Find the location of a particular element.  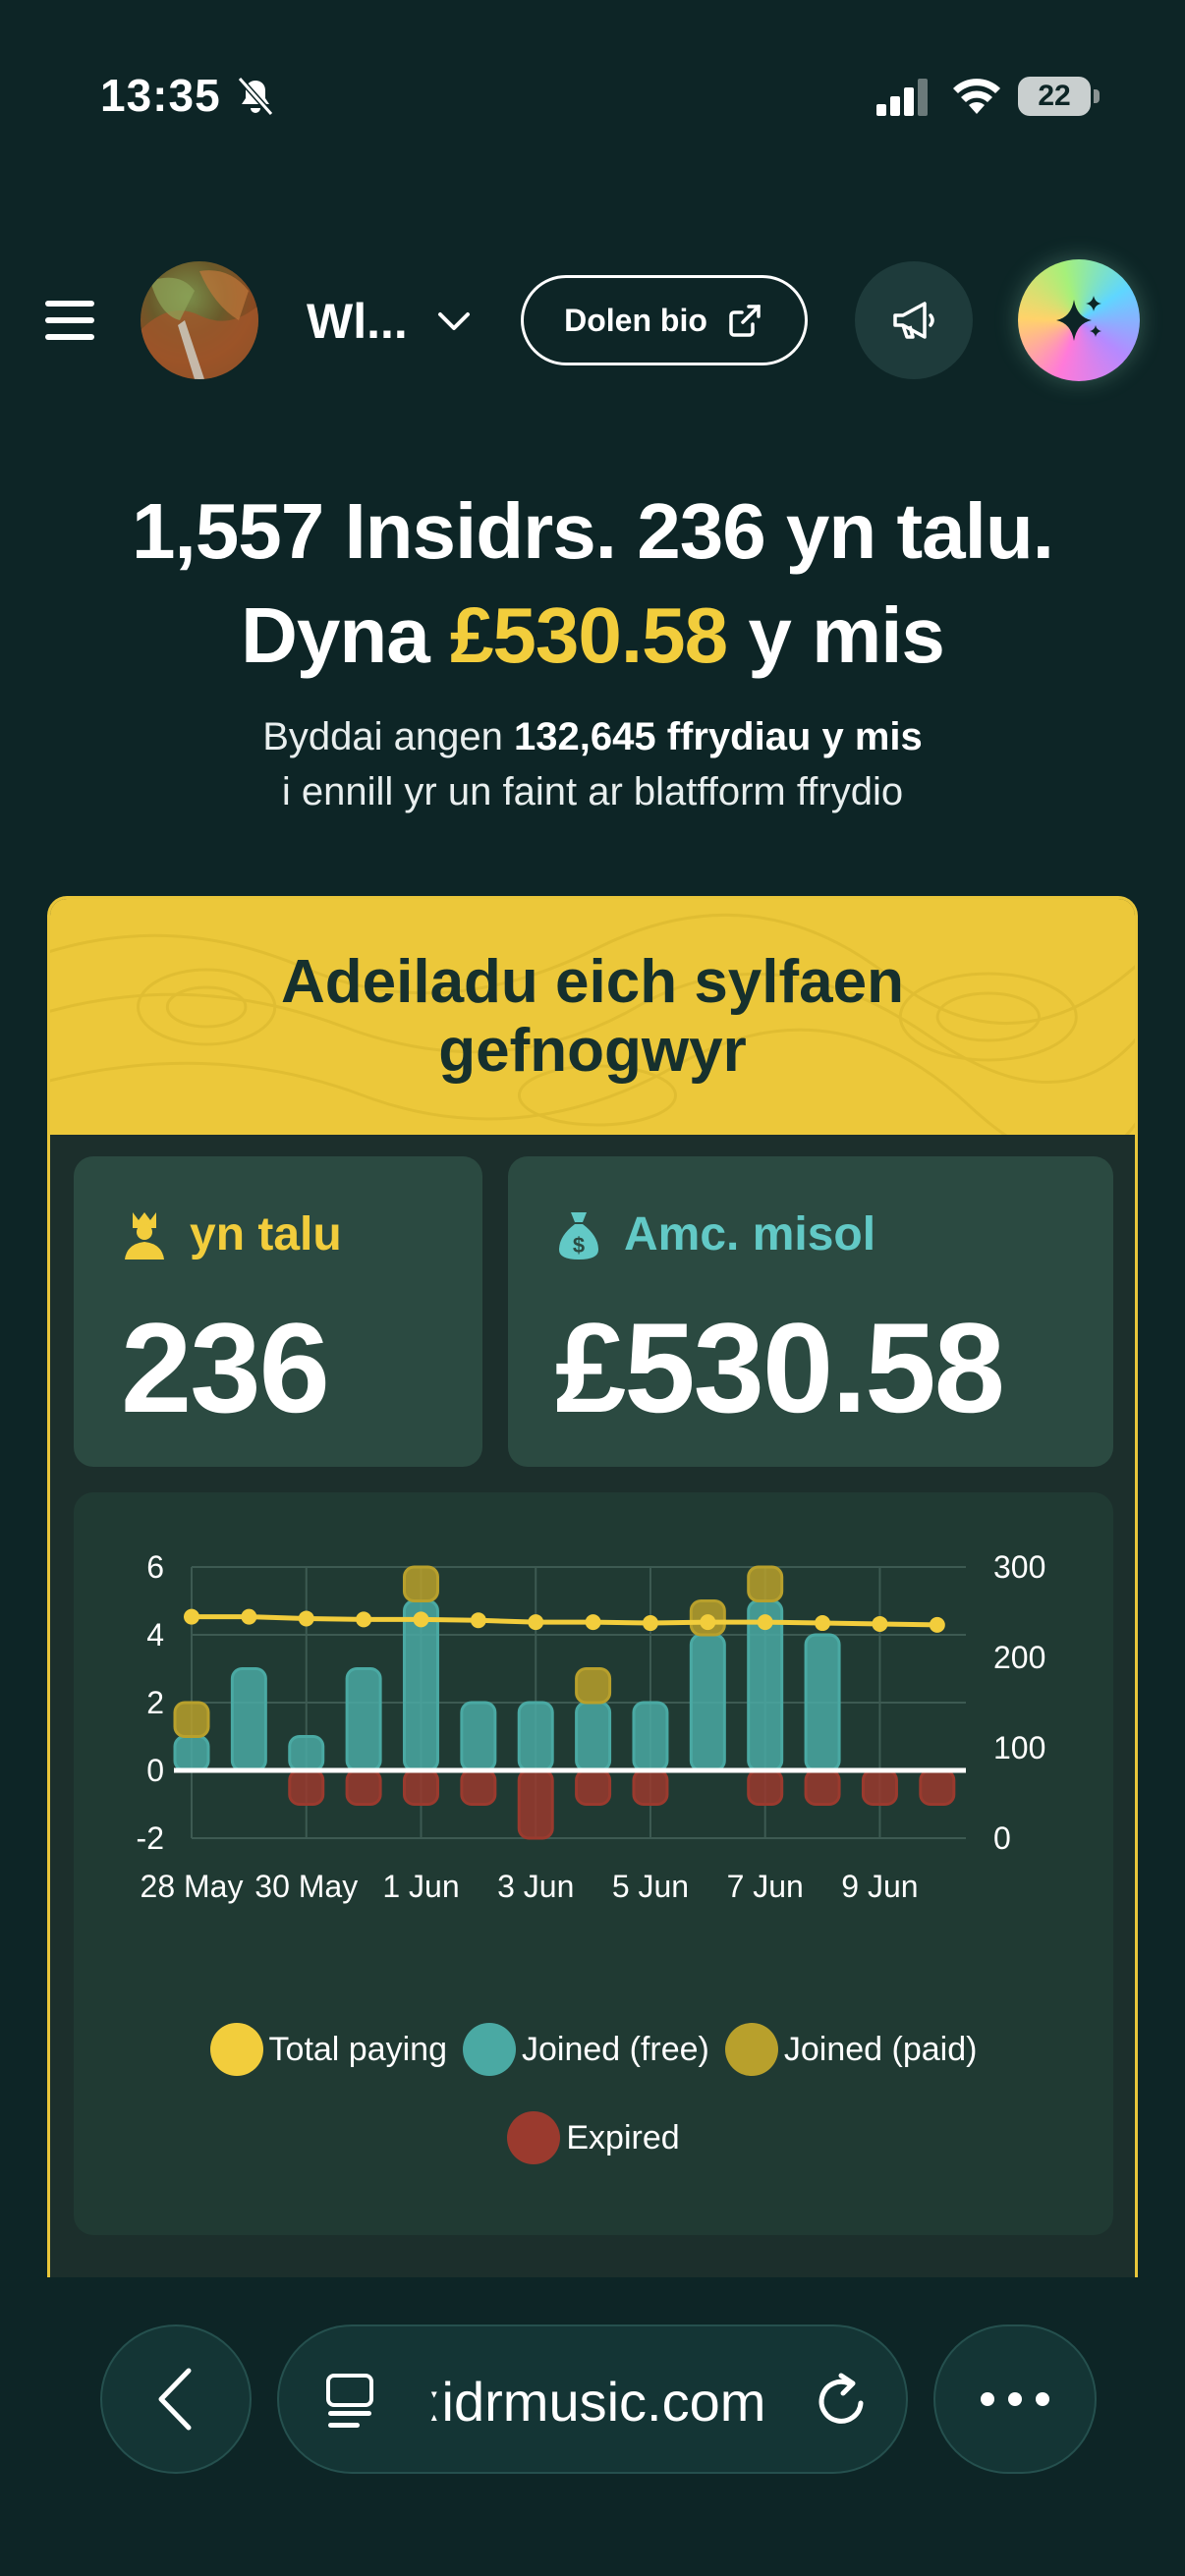

y-tick-label: 2 is located at coordinates (155, 1702).